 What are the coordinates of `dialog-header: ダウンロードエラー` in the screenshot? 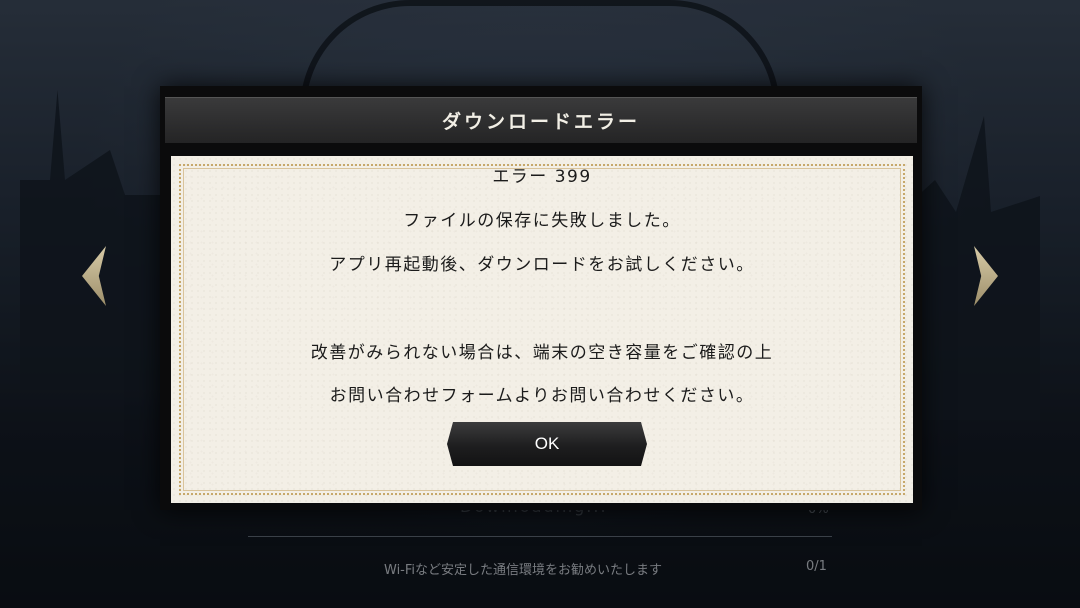 It's located at (541, 120).